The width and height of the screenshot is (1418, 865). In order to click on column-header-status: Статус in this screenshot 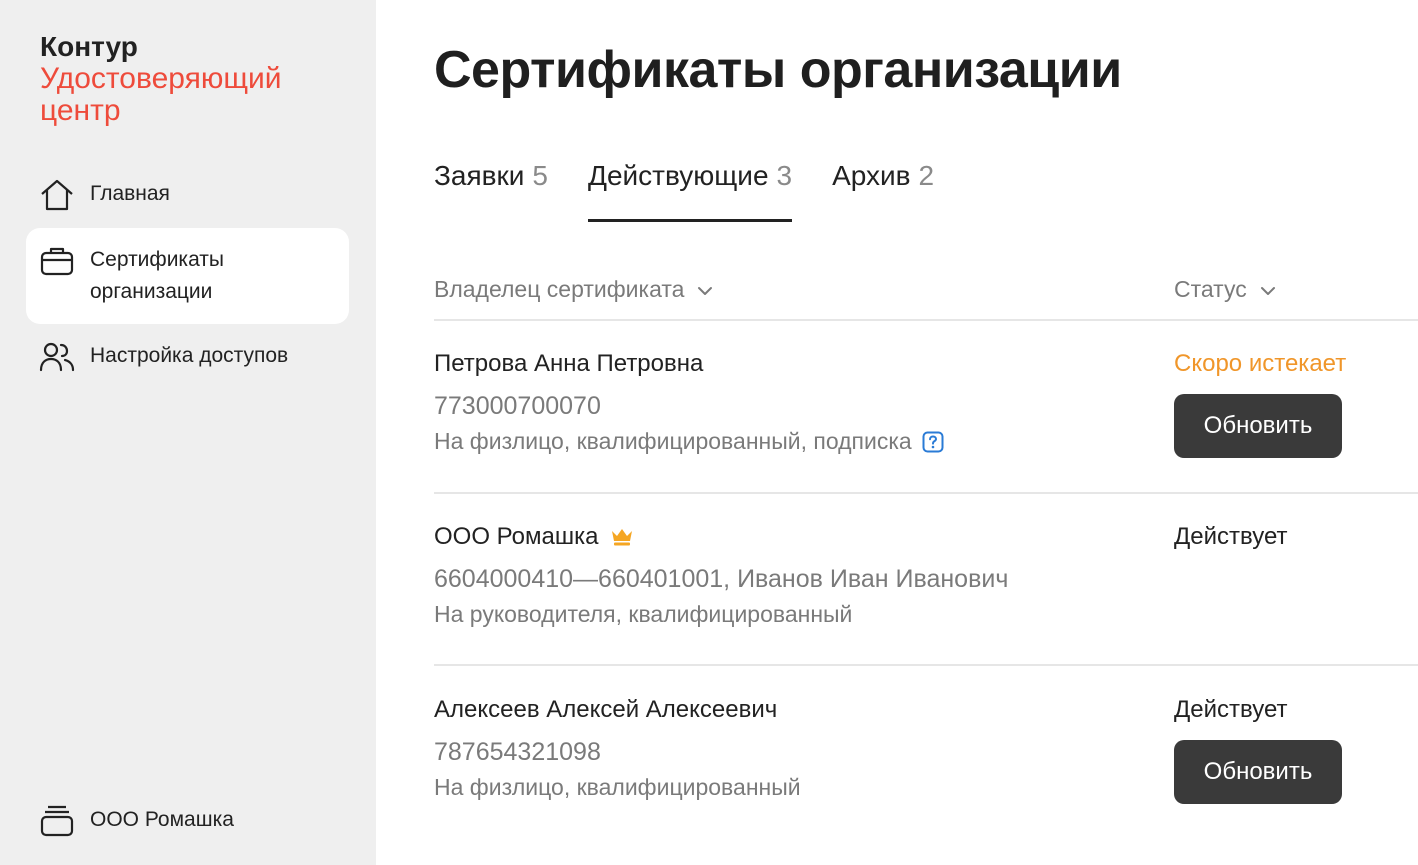, I will do `click(1225, 289)`.